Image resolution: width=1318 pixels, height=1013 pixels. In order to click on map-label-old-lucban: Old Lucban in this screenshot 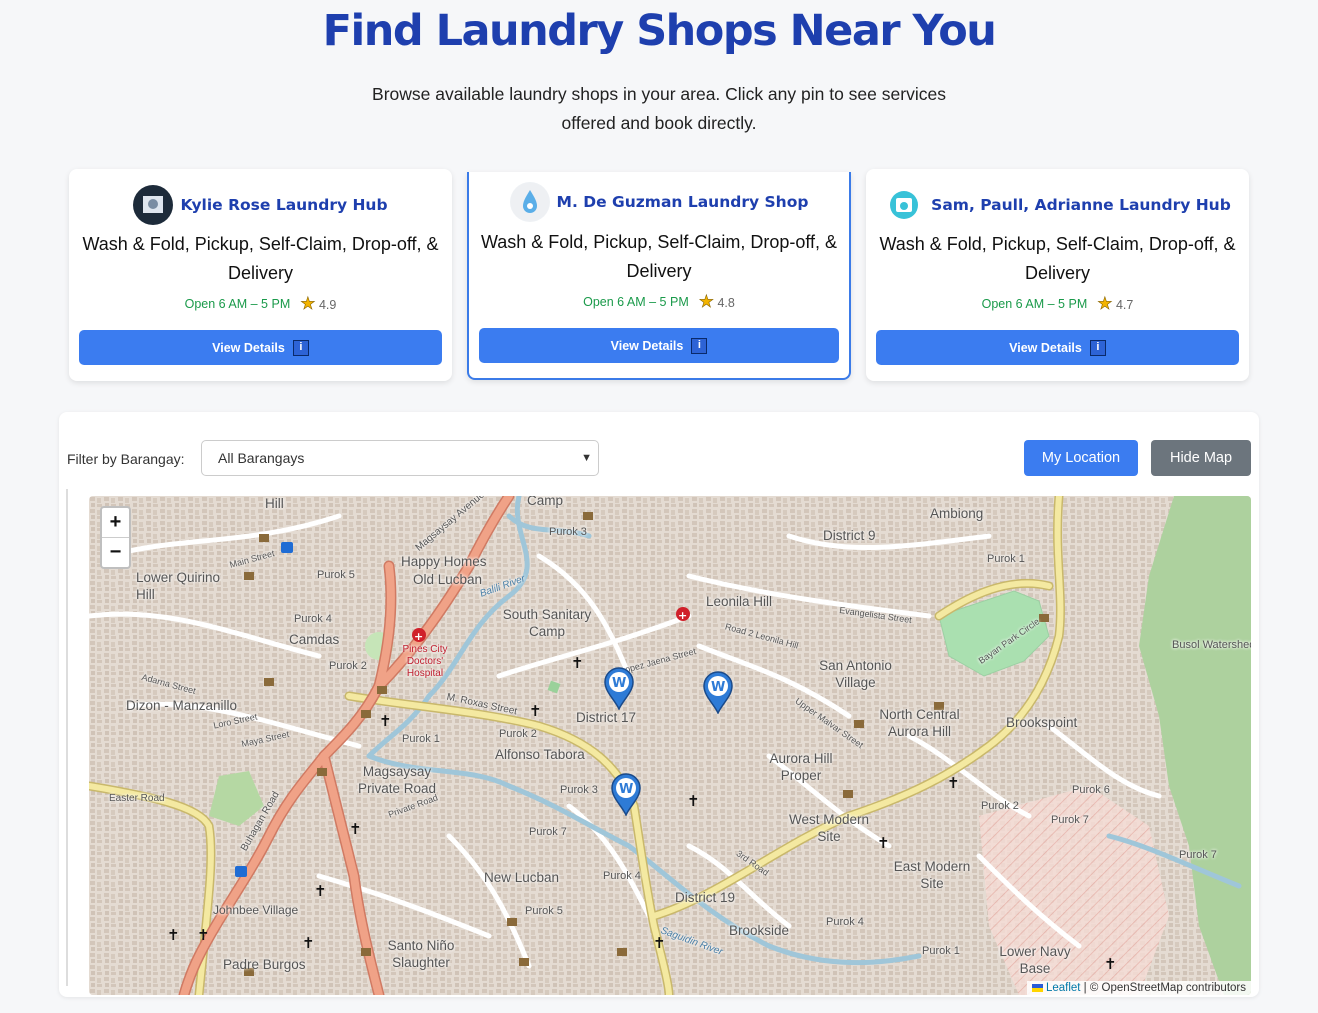, I will do `click(448, 579)`.